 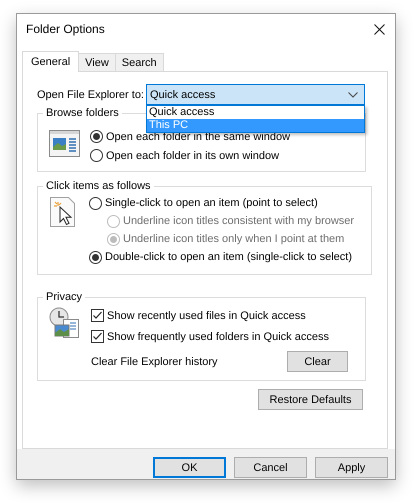 What do you see at coordinates (317, 361) in the screenshot?
I see `clear-button: Clear` at bounding box center [317, 361].